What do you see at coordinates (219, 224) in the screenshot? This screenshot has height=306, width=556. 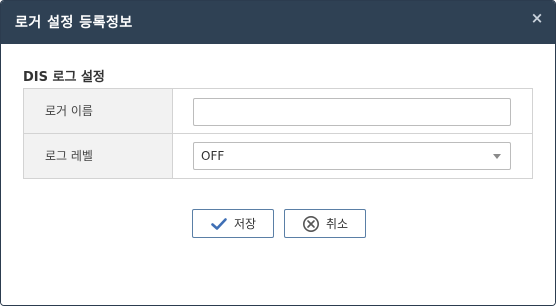 I see `check-icon` at bounding box center [219, 224].